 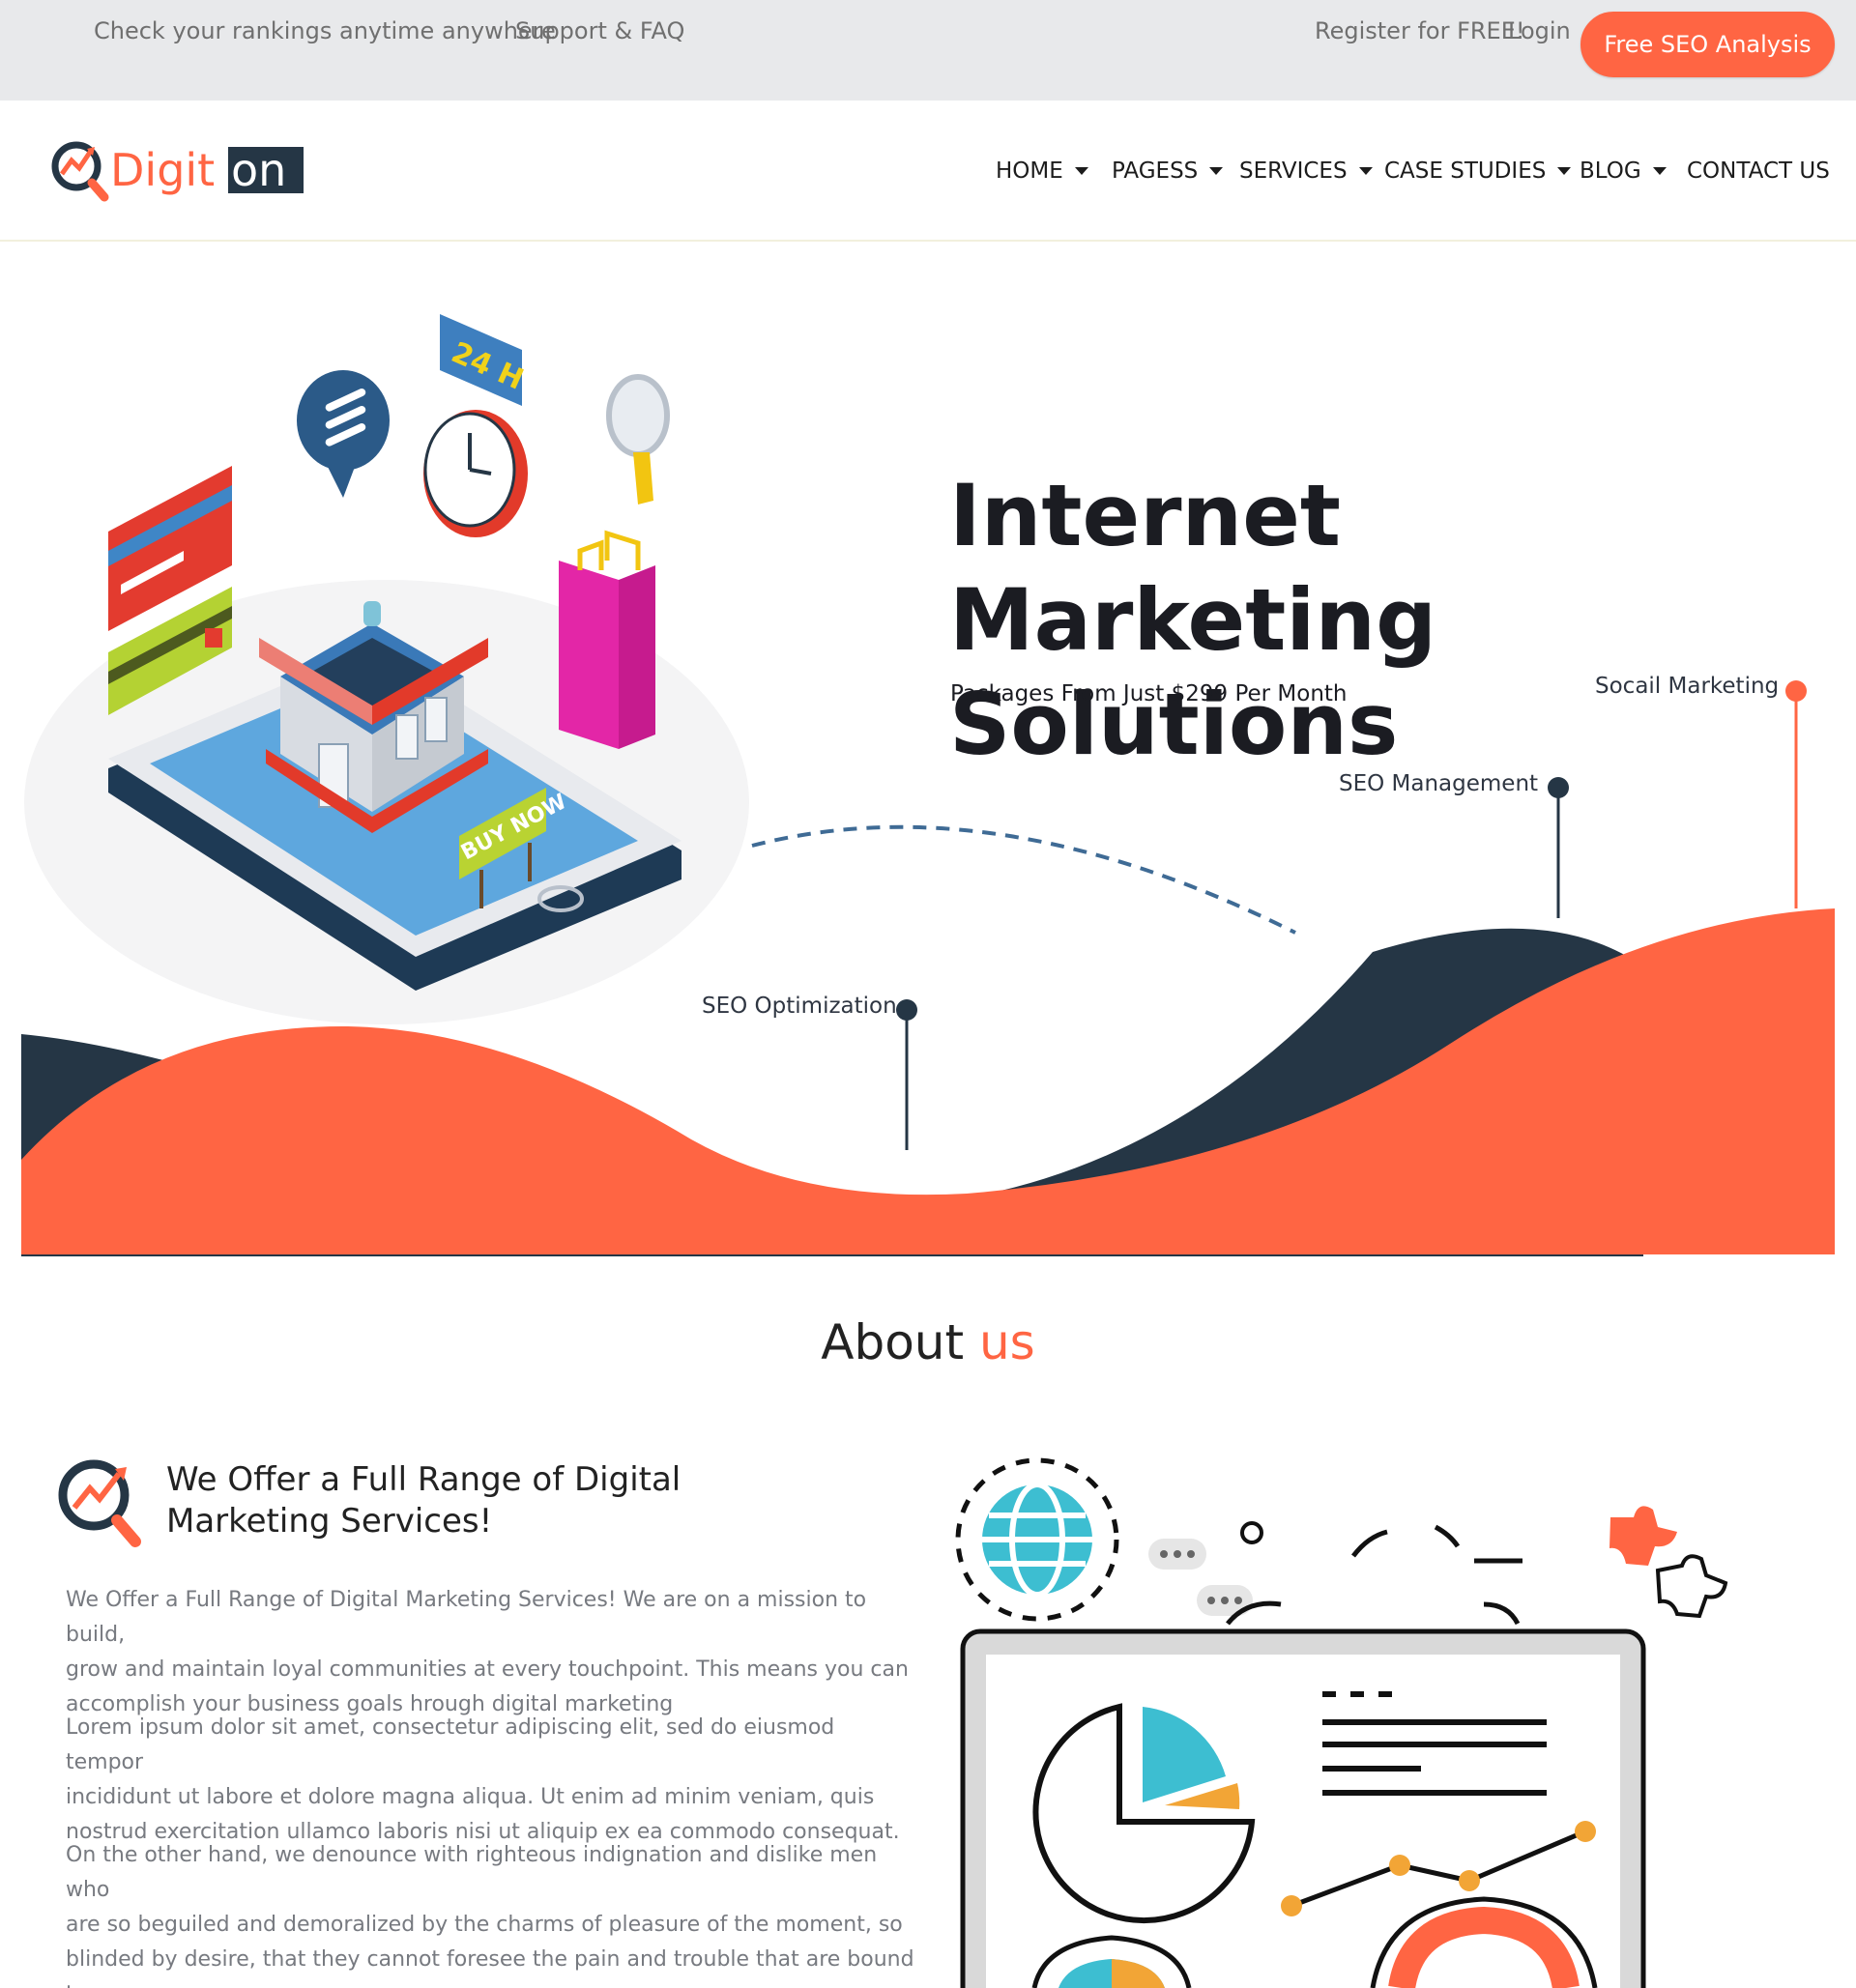 I want to click on pin-dot-seo-optimization, so click(x=907, y=1010).